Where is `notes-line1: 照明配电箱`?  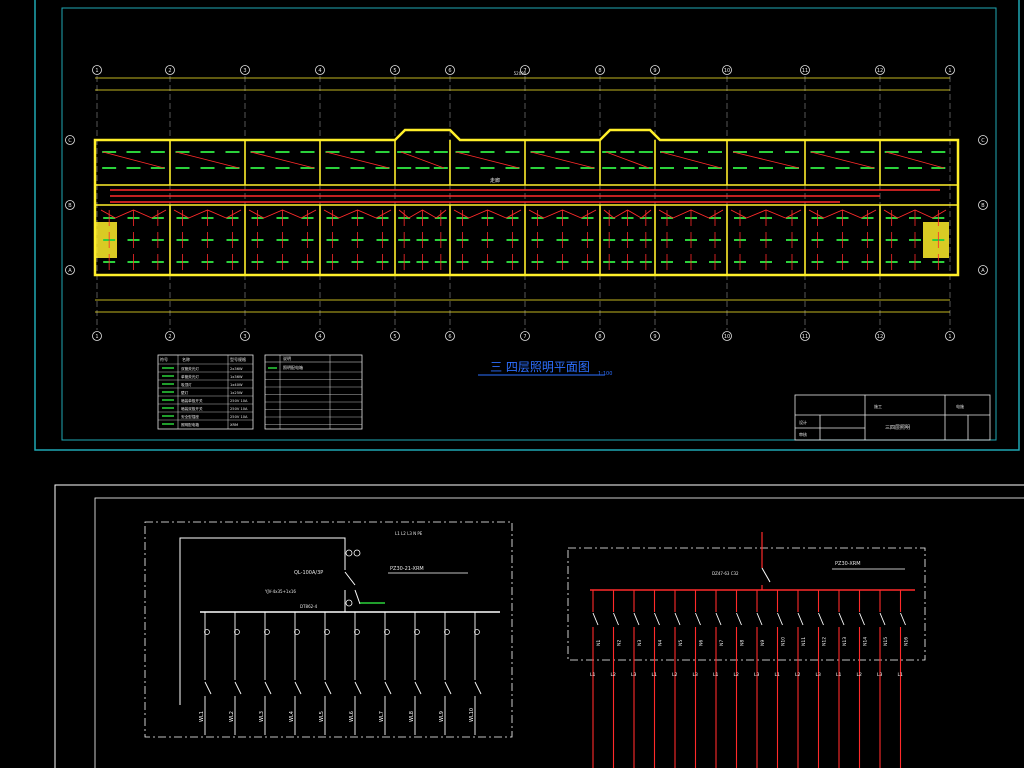 notes-line1: 照明配电箱 is located at coordinates (293, 367).